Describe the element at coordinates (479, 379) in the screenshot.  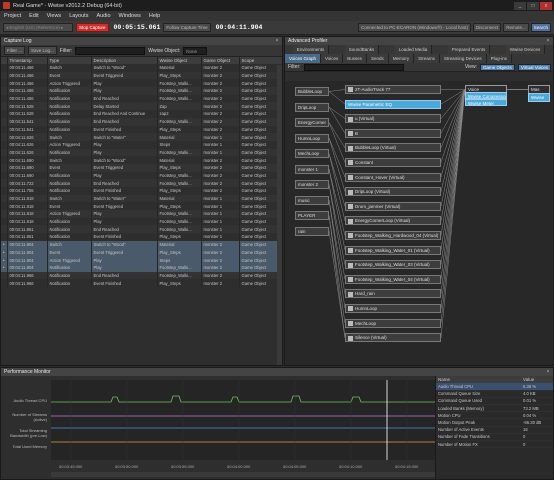
I see `stats-name-header: Name` at that location.